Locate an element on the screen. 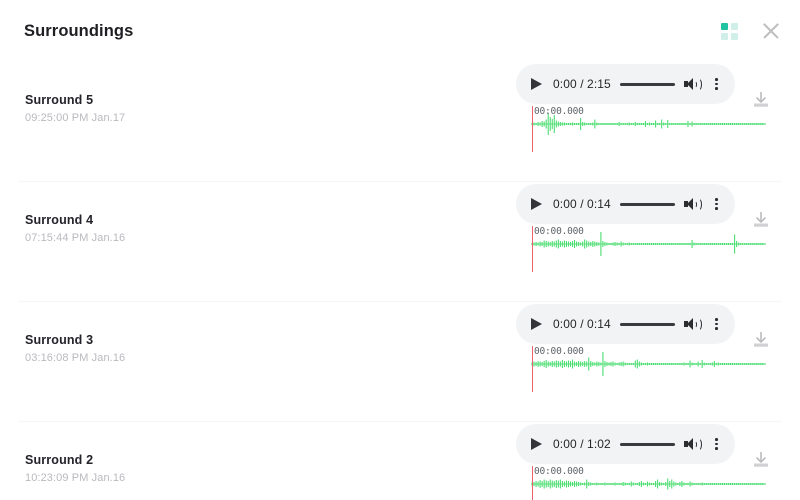 The height and width of the screenshot is (500, 800). recording-name: Surround 3 is located at coordinates (59, 340).